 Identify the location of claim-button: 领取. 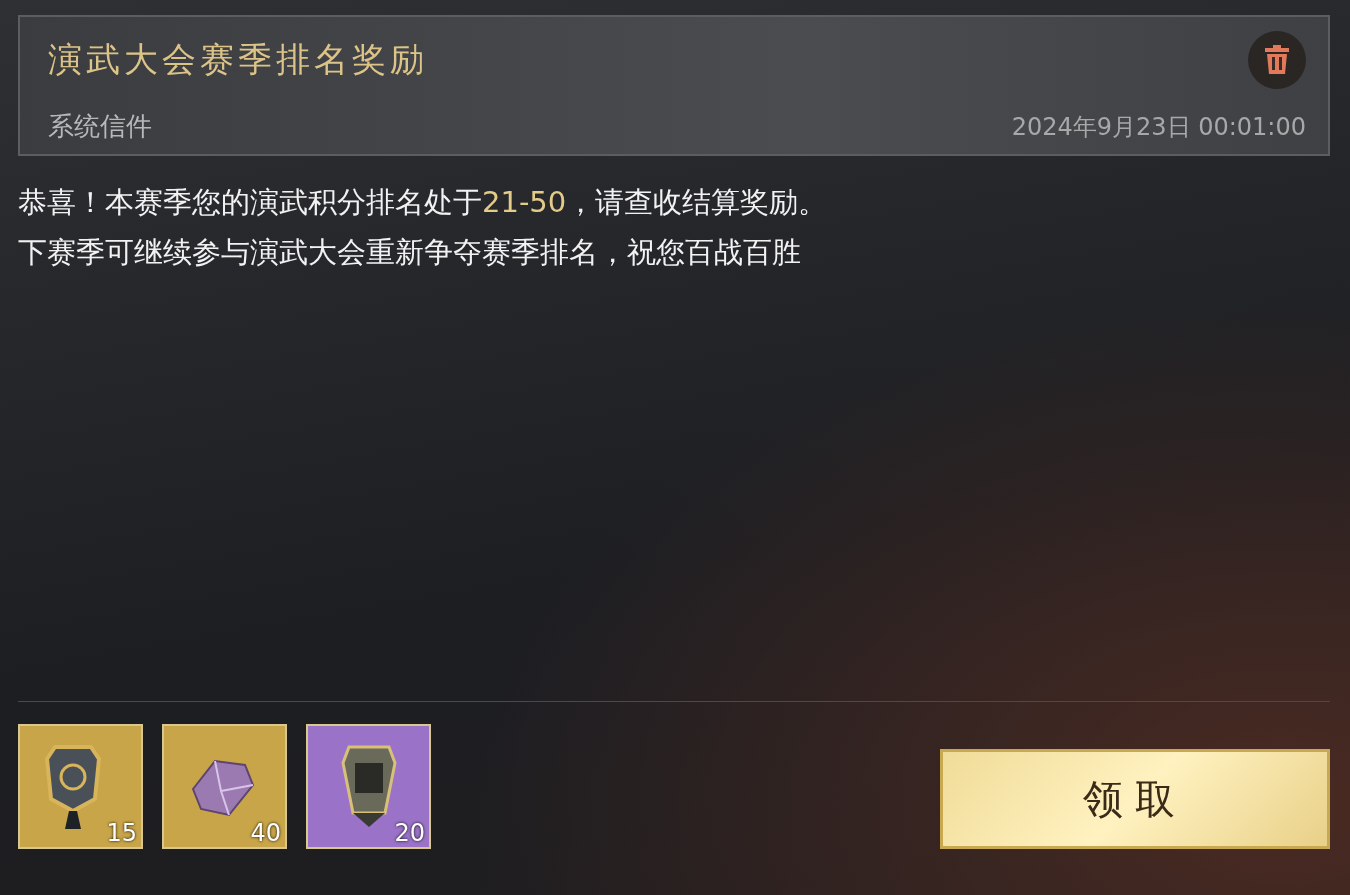
(1135, 799).